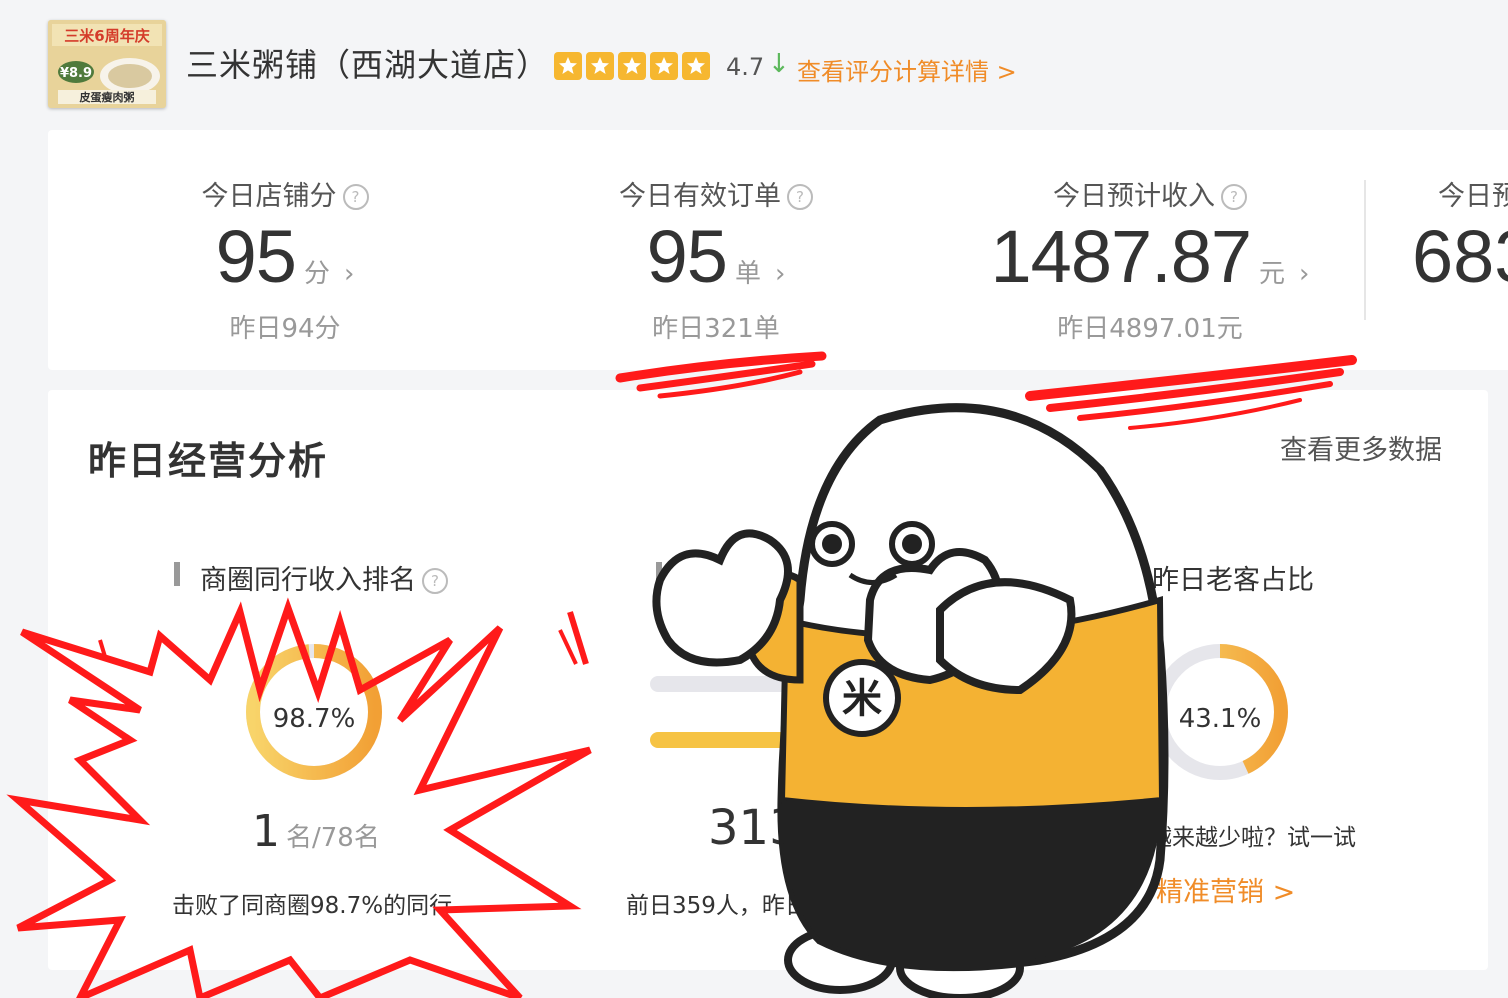  What do you see at coordinates (1121, 256) in the screenshot?
I see `metric-value: 1487.87` at bounding box center [1121, 256].